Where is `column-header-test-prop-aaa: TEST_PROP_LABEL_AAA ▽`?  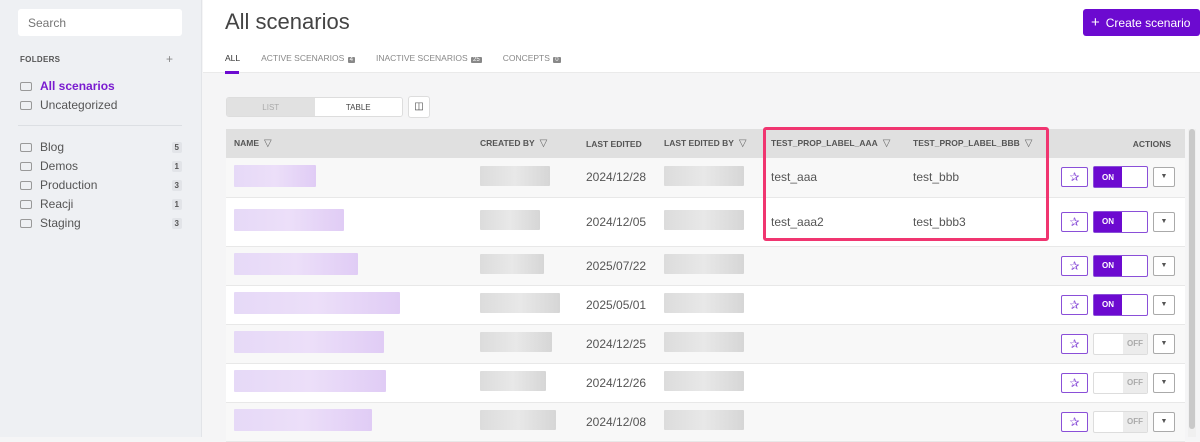
column-header-test-prop-aaa: TEST_PROP_LABEL_AAA ▽ is located at coordinates (834, 143).